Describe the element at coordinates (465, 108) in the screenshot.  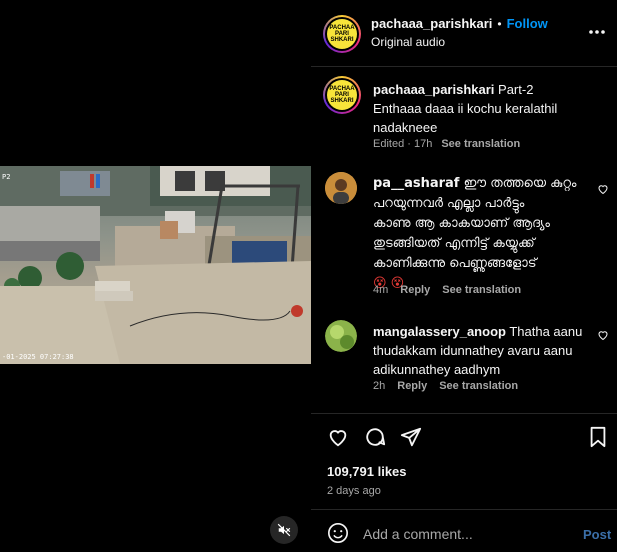
I see `caption-text-2: Enthaaa daaa ii kochu keralathil` at that location.